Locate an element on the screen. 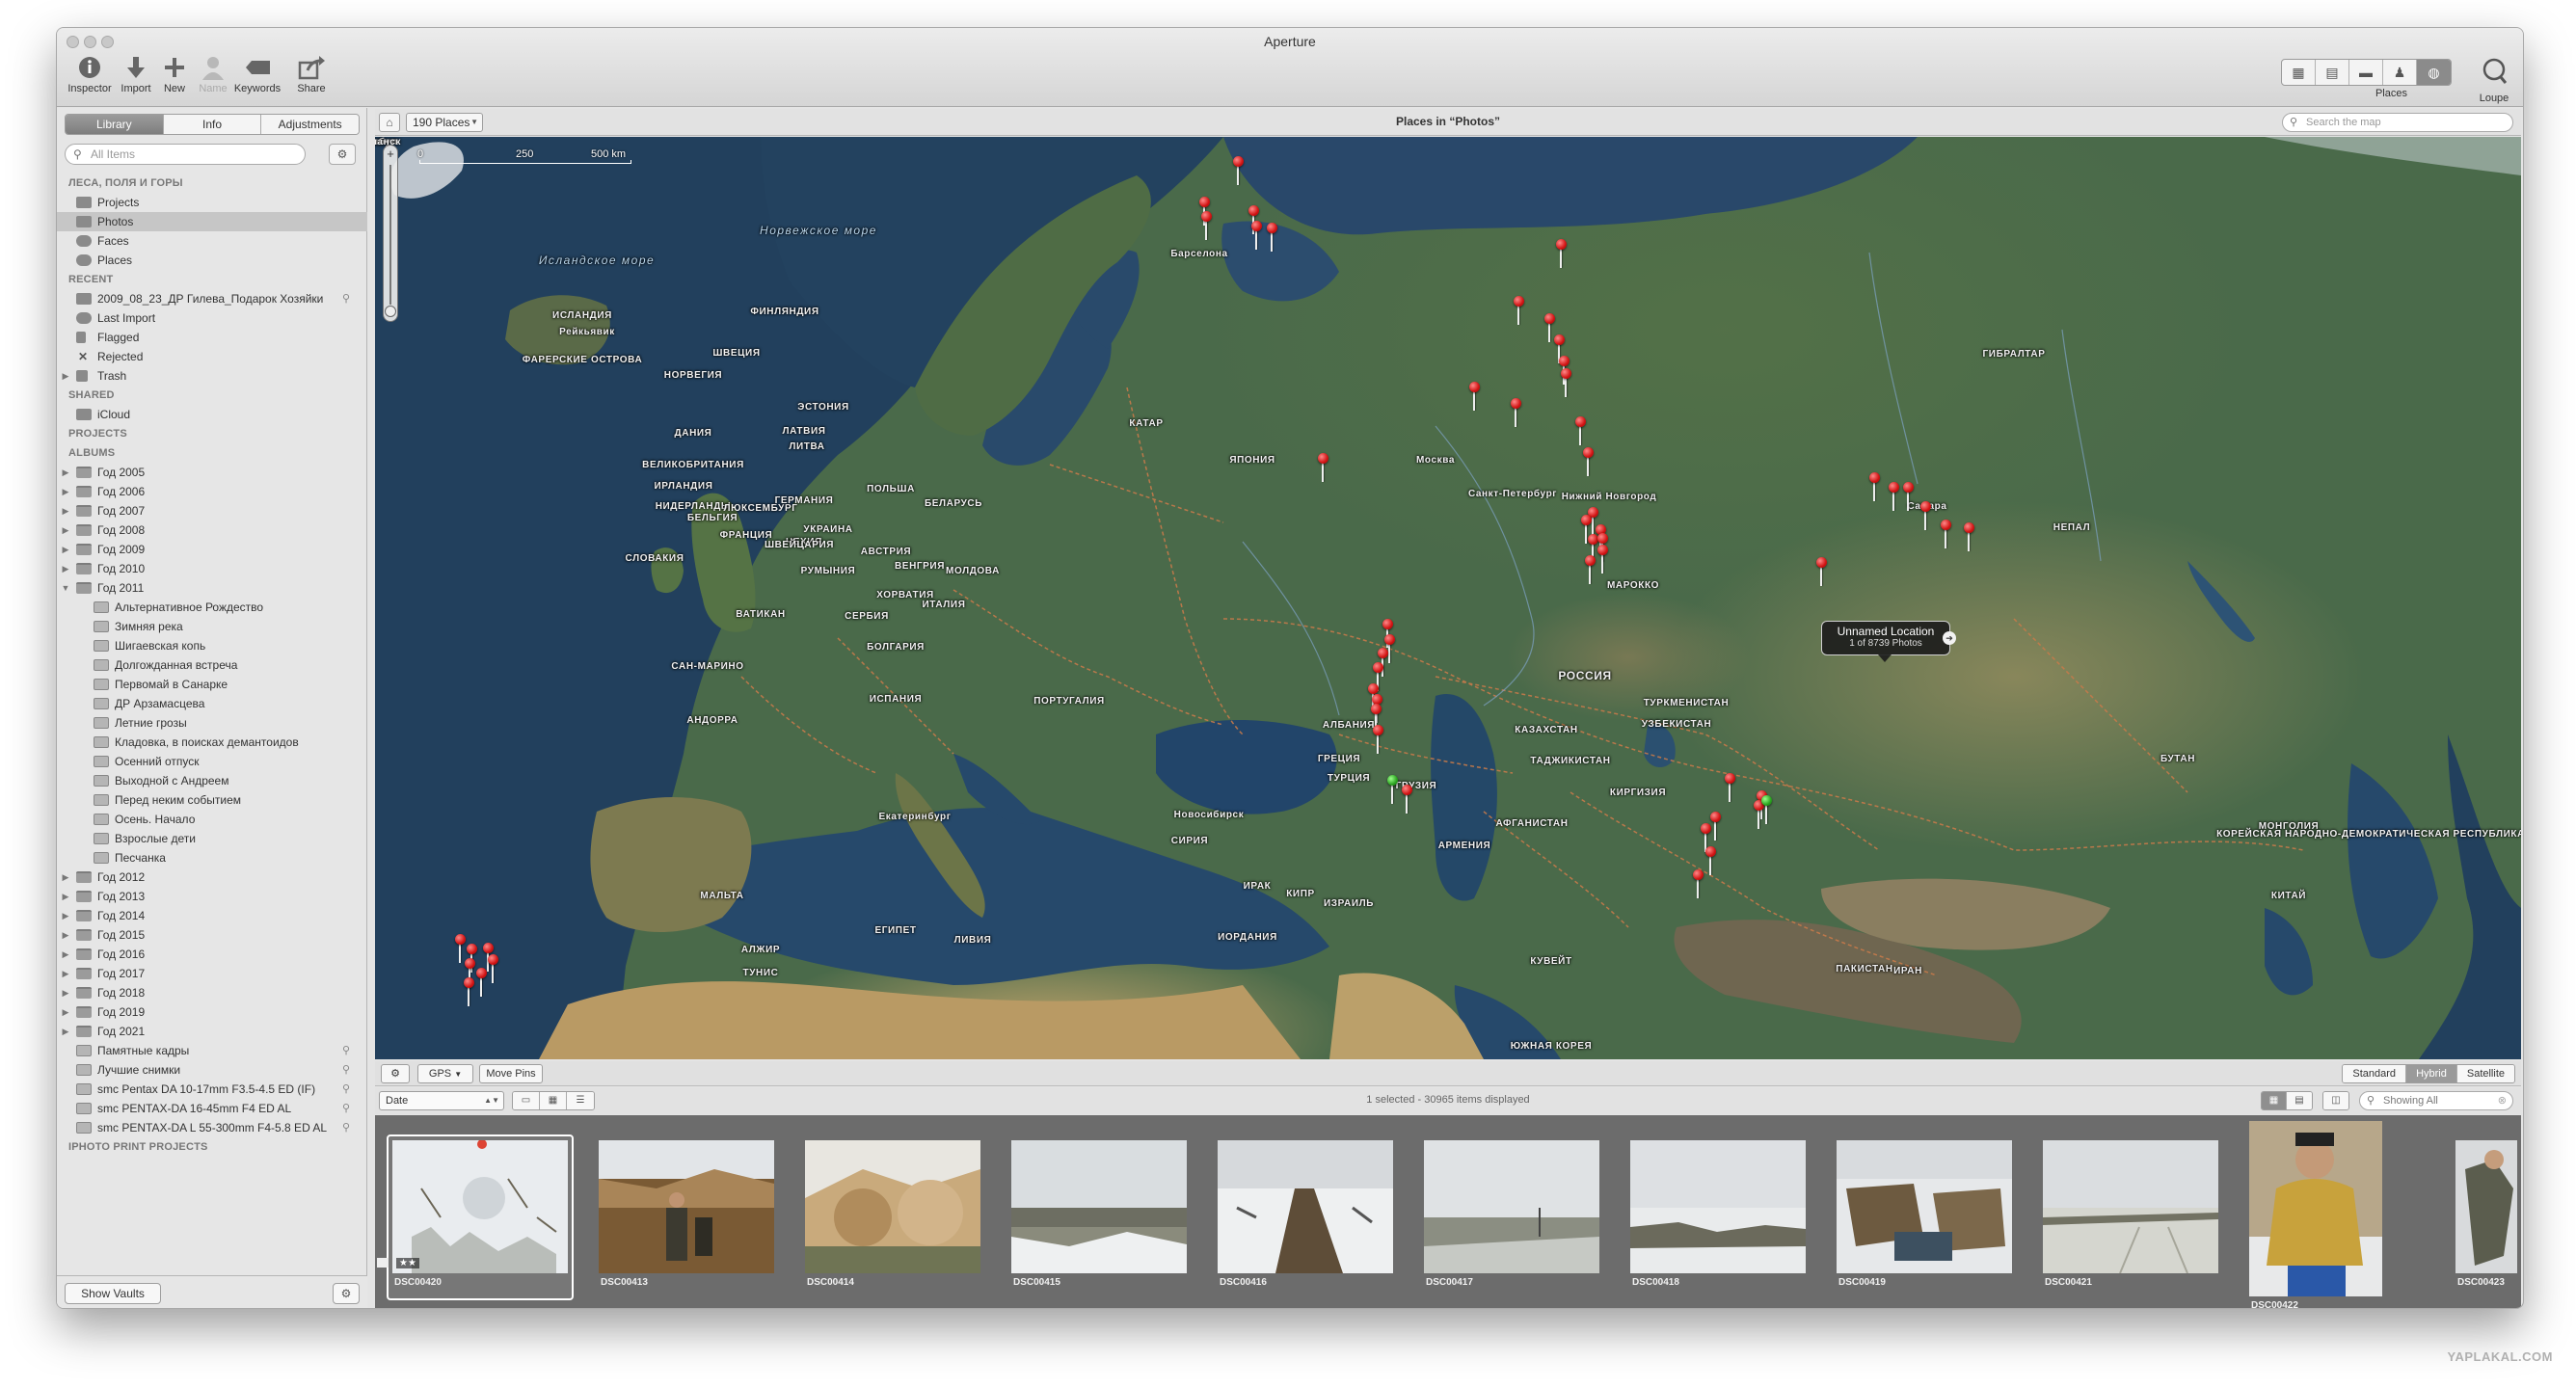 The width and height of the screenshot is (2576, 1388). sidebar-item-album: Выходной с Андреем is located at coordinates (212, 780).